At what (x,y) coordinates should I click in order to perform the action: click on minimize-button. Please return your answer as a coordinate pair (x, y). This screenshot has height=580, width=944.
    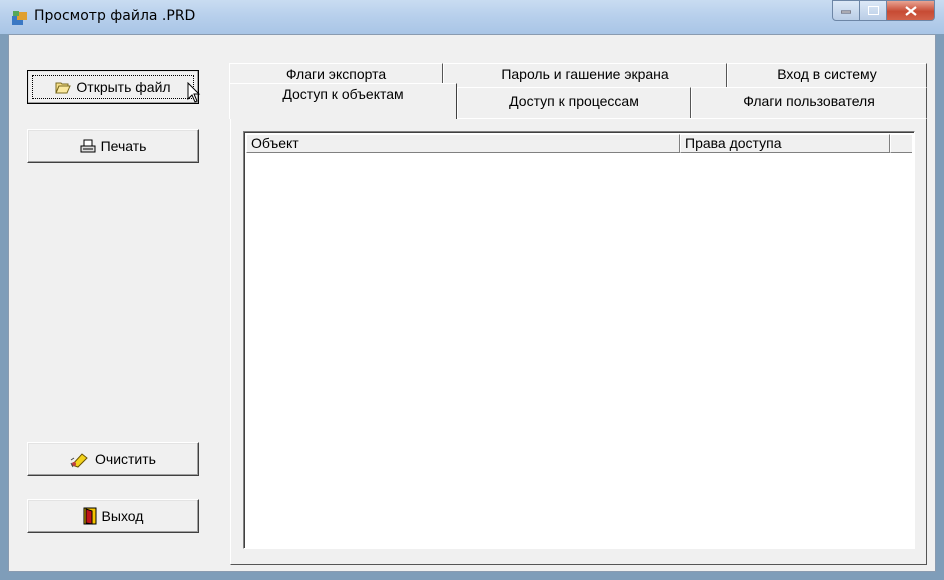
    Looking at the image, I should click on (846, 10).